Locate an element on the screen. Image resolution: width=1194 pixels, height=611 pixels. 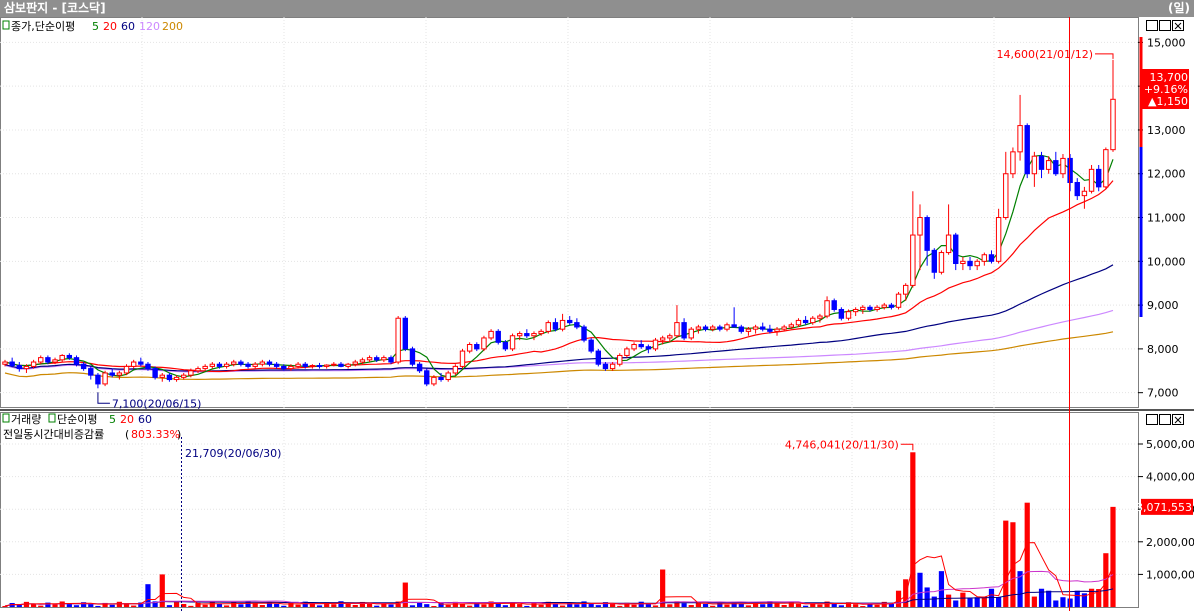
legend-ma120: 120 is located at coordinates (149, 26).